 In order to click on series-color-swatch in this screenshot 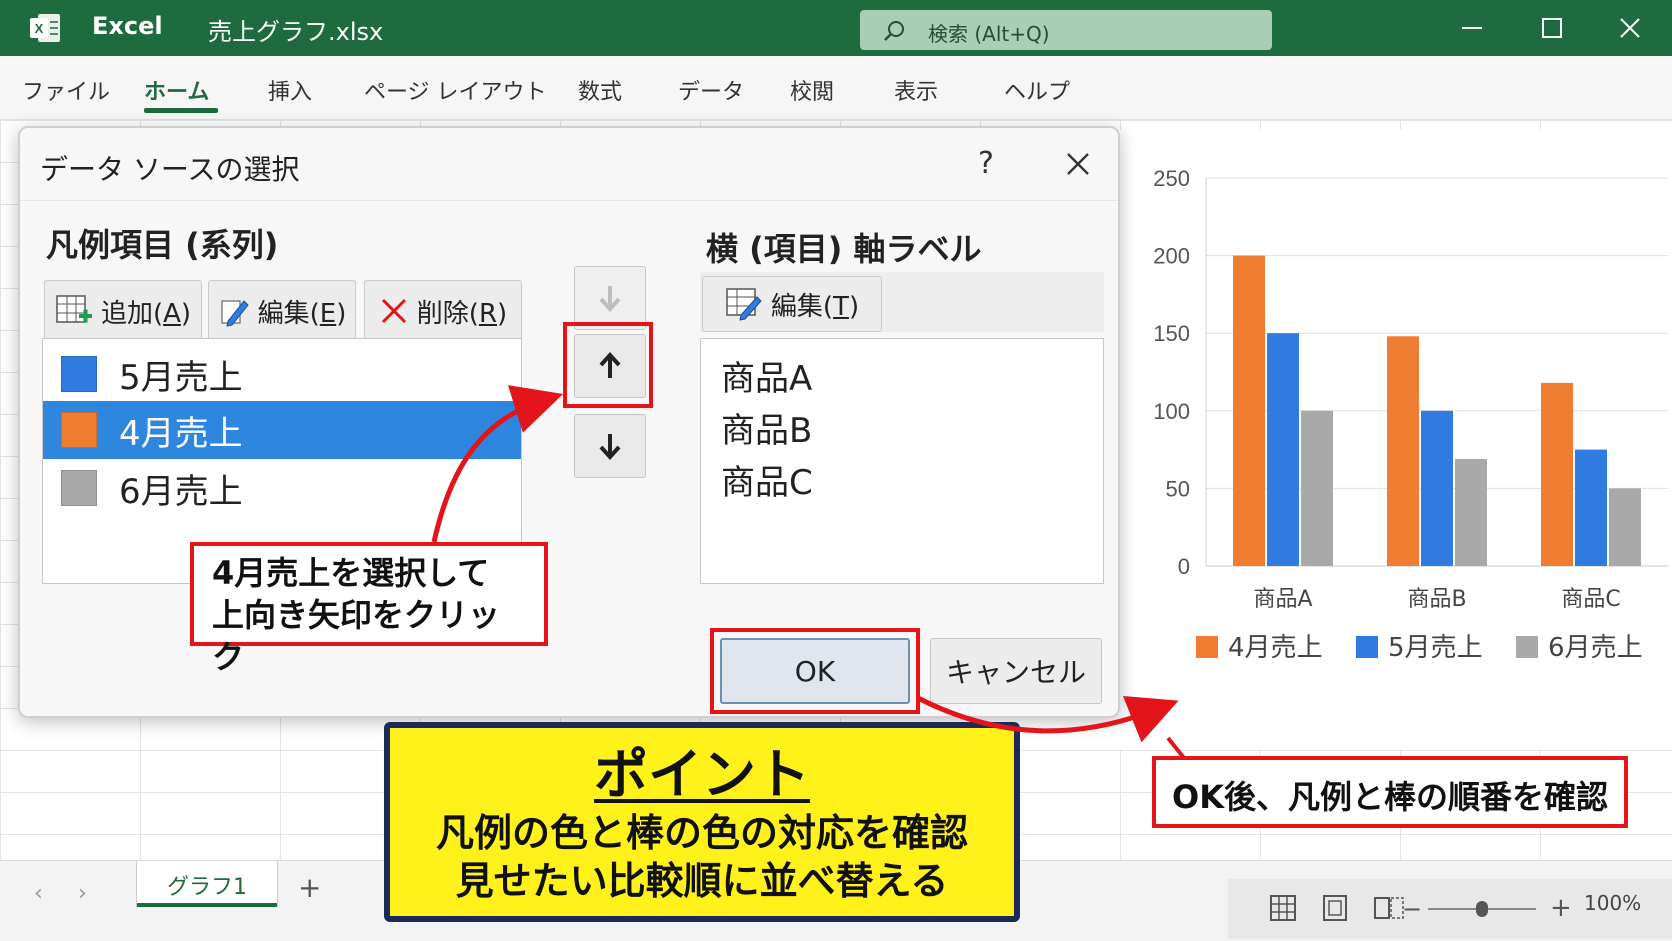, I will do `click(79, 430)`.